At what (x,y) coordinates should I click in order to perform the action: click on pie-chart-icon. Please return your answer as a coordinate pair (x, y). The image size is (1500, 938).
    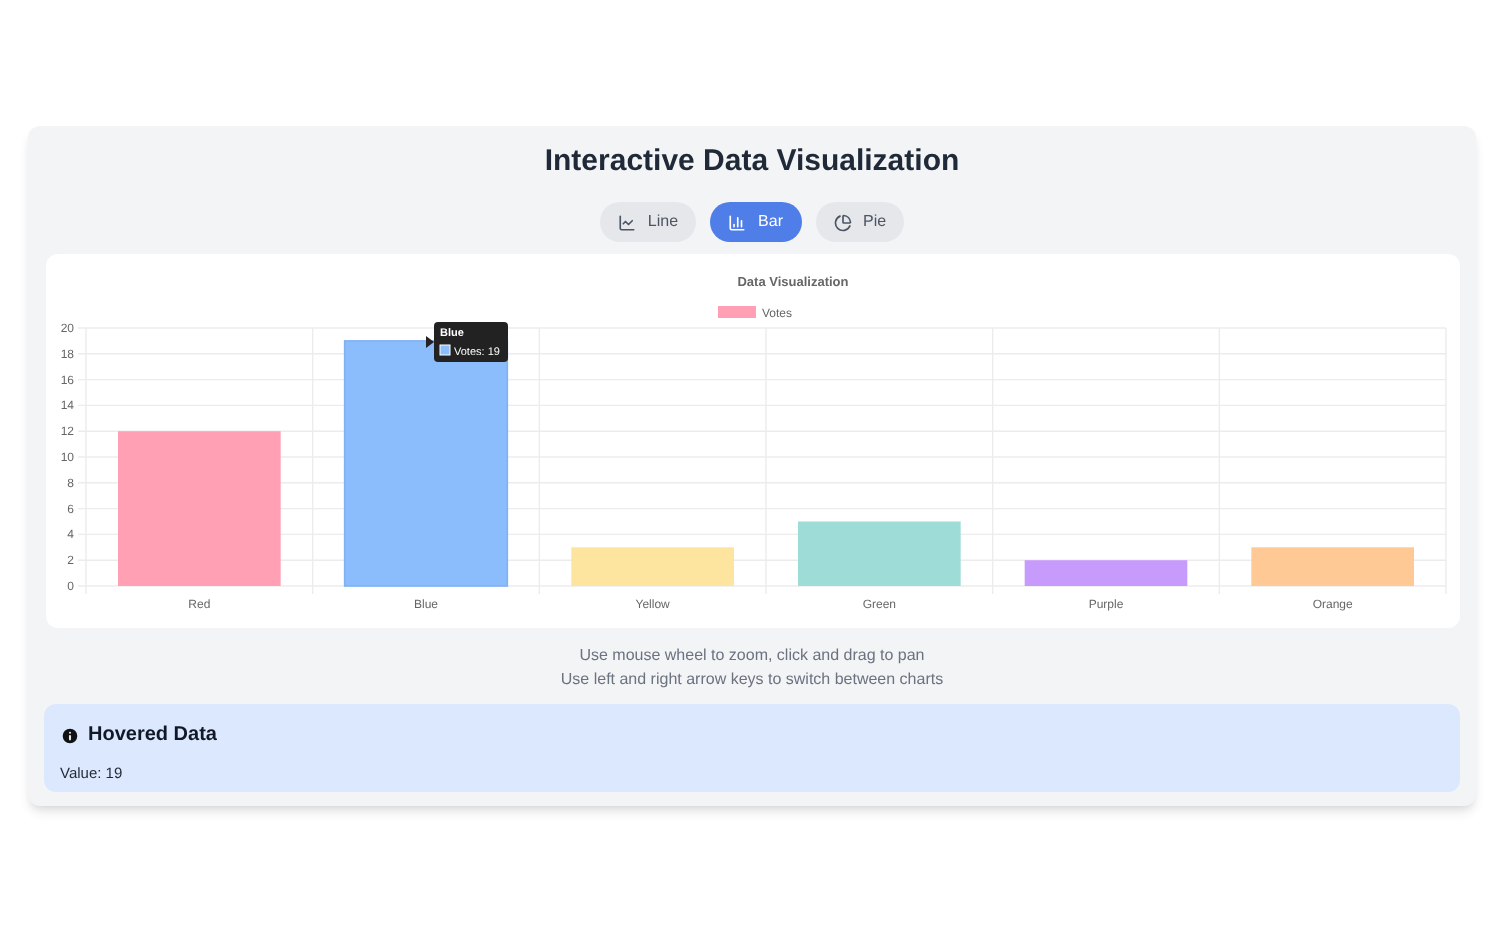
    Looking at the image, I should click on (842, 222).